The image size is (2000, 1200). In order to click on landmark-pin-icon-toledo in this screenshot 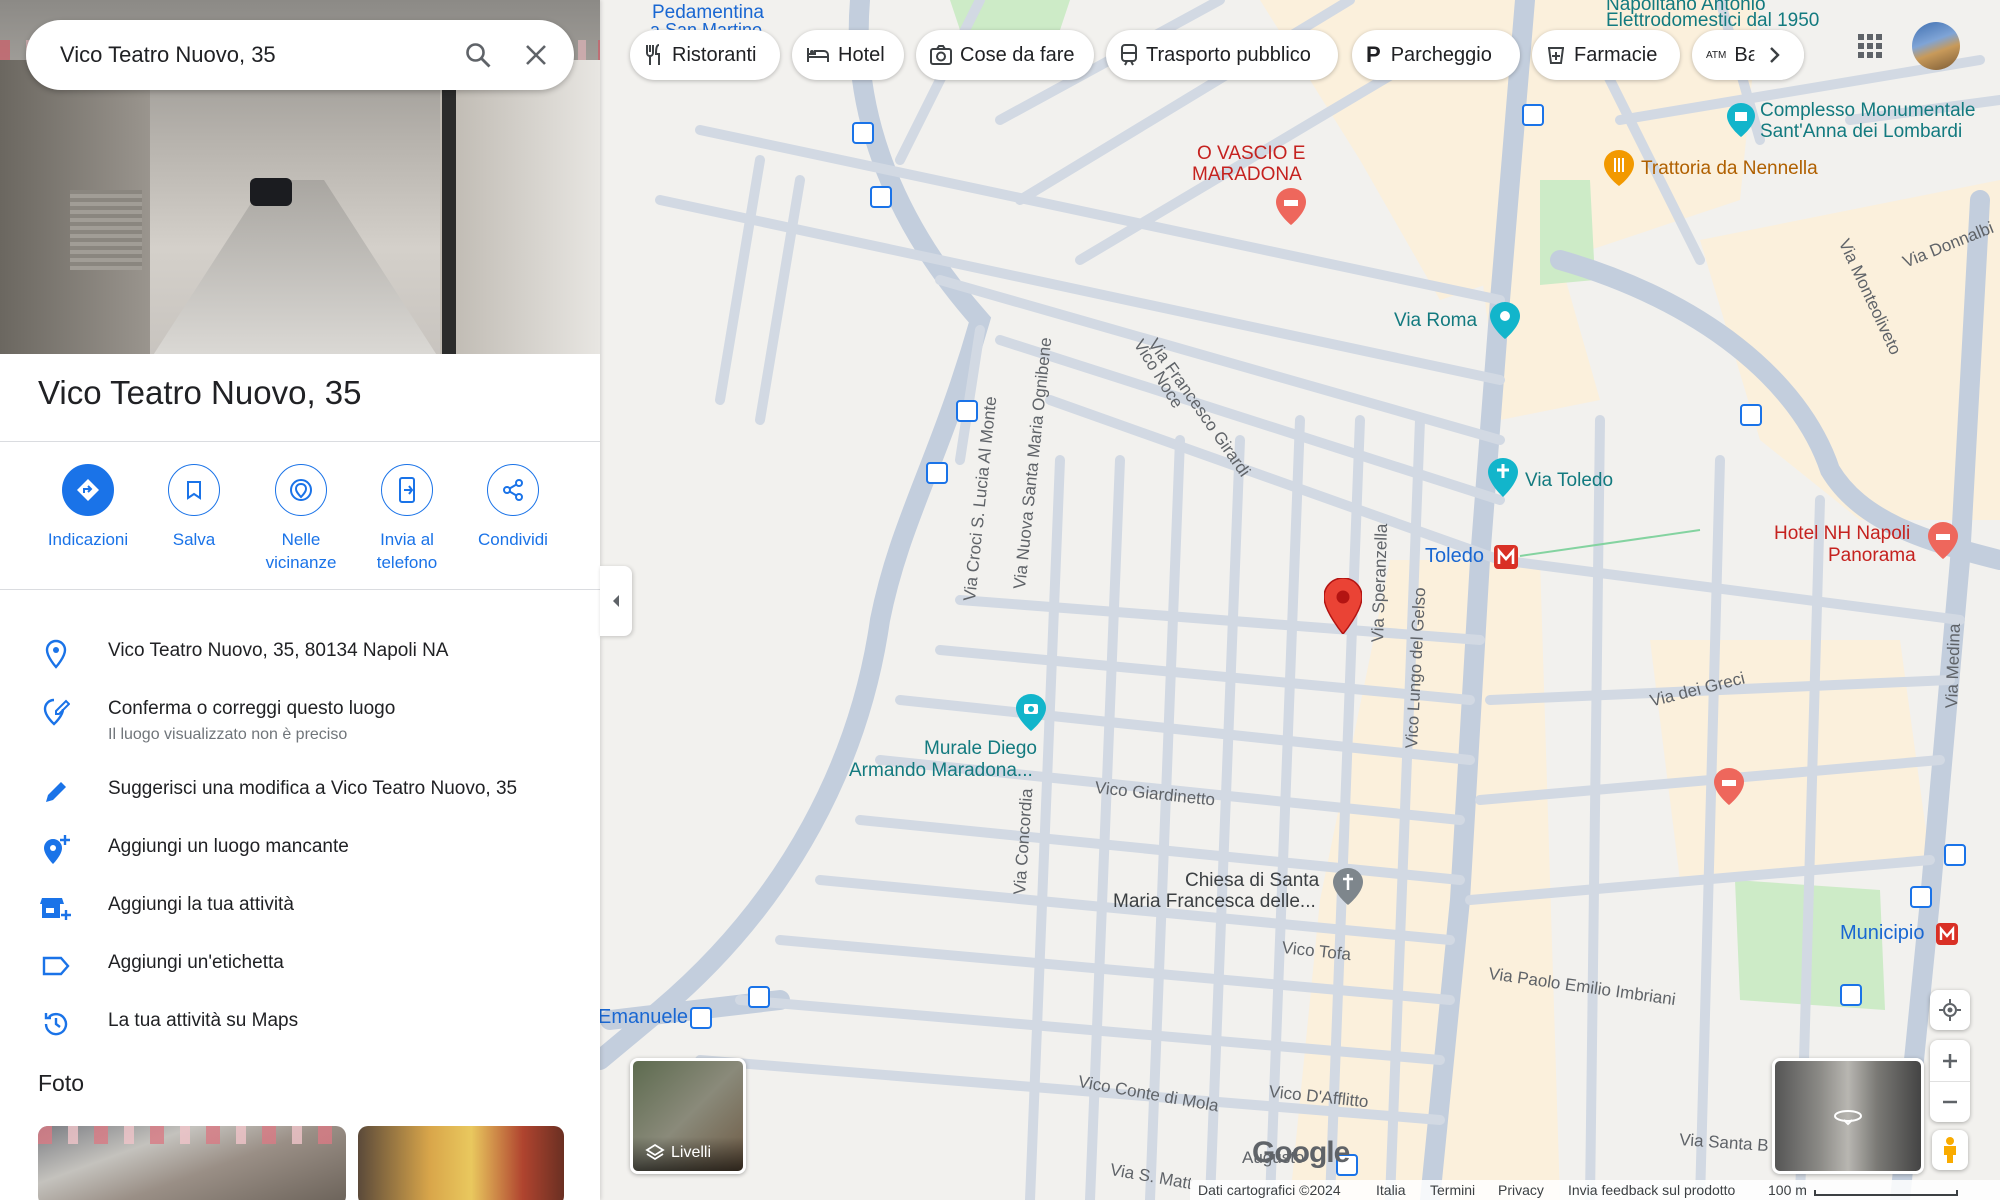, I will do `click(1503, 480)`.